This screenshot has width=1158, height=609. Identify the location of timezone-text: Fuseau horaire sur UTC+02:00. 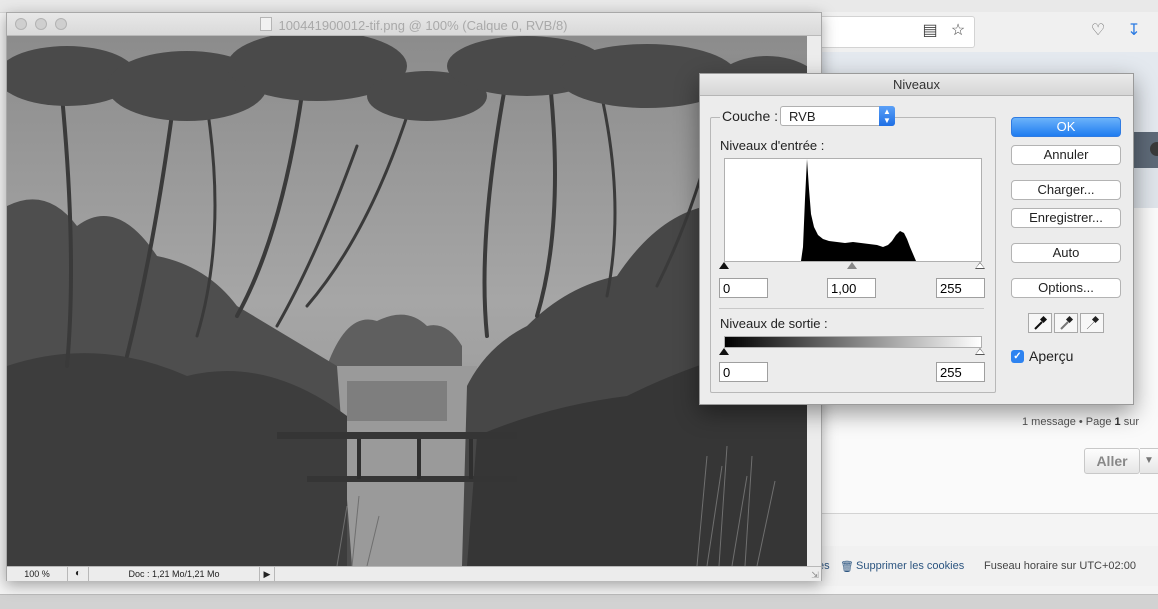
(1060, 566).